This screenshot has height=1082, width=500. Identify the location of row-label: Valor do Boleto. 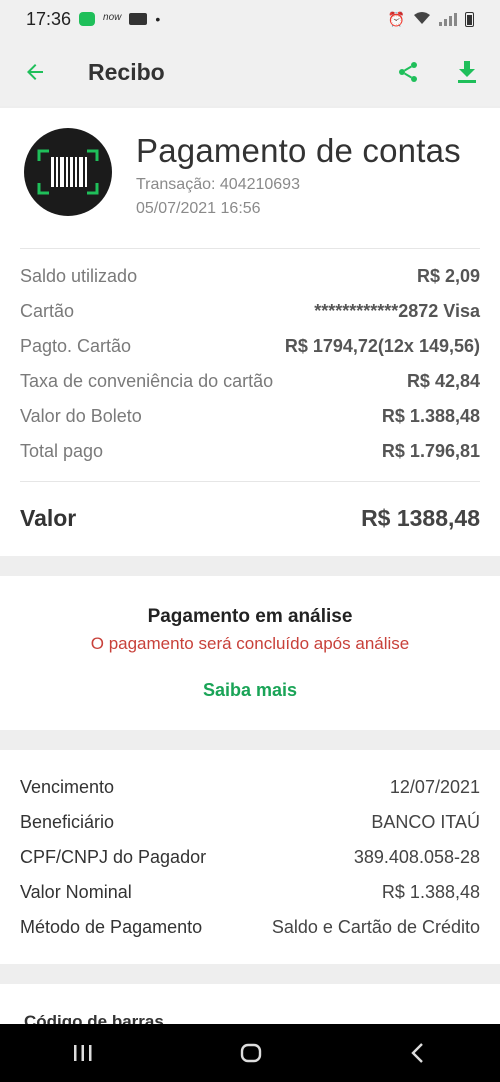
(81, 416).